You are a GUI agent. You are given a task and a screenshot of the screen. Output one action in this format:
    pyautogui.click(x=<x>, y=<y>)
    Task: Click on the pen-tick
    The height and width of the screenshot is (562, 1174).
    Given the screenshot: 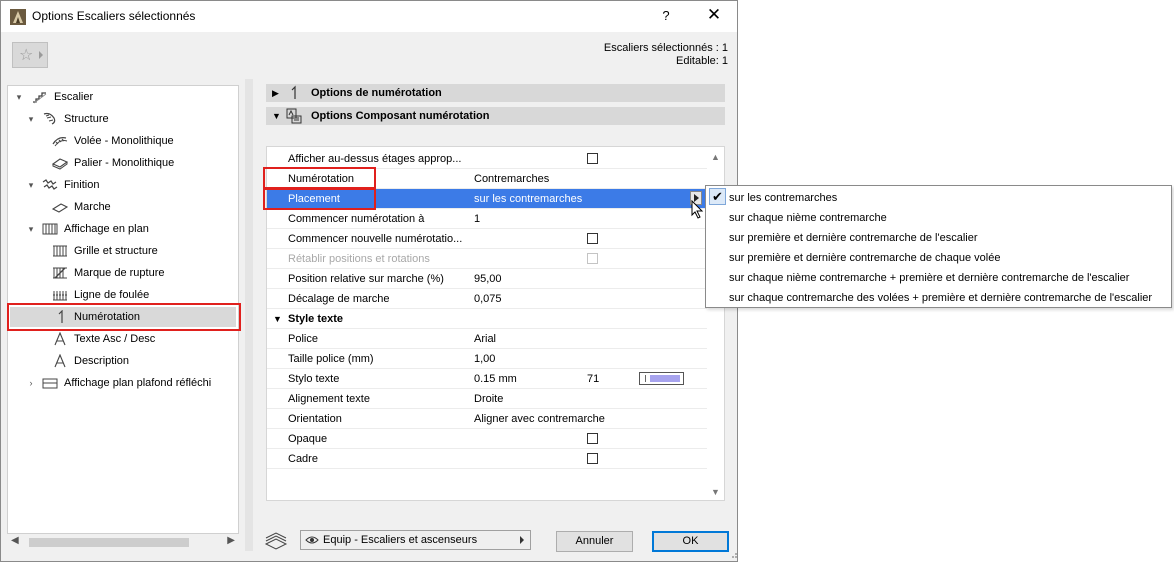 What is the action you would take?
    pyautogui.click(x=645, y=378)
    